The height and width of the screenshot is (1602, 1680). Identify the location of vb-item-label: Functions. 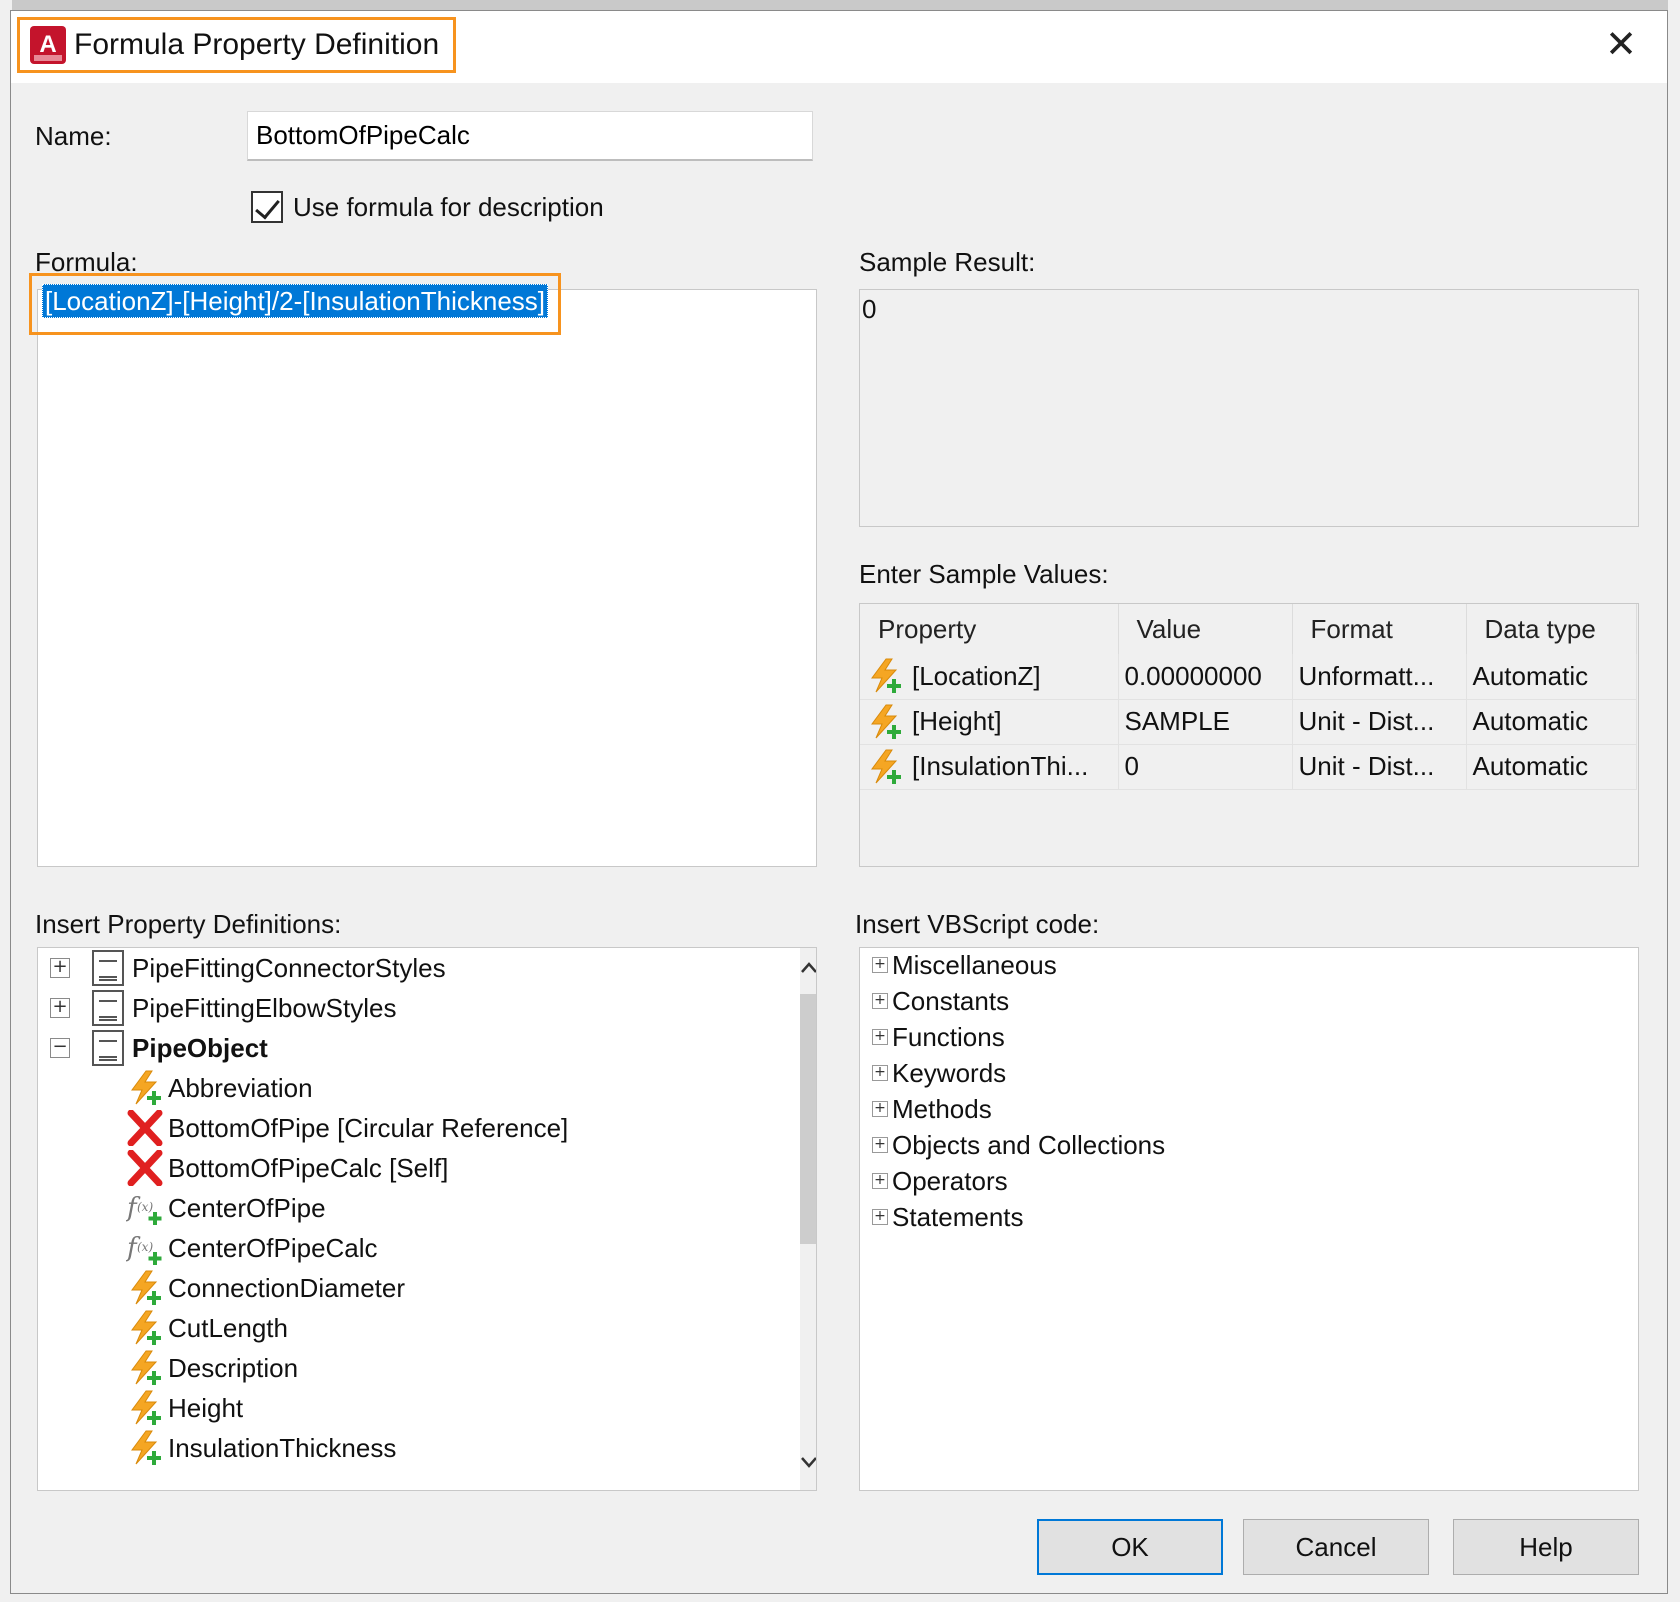
(948, 1036).